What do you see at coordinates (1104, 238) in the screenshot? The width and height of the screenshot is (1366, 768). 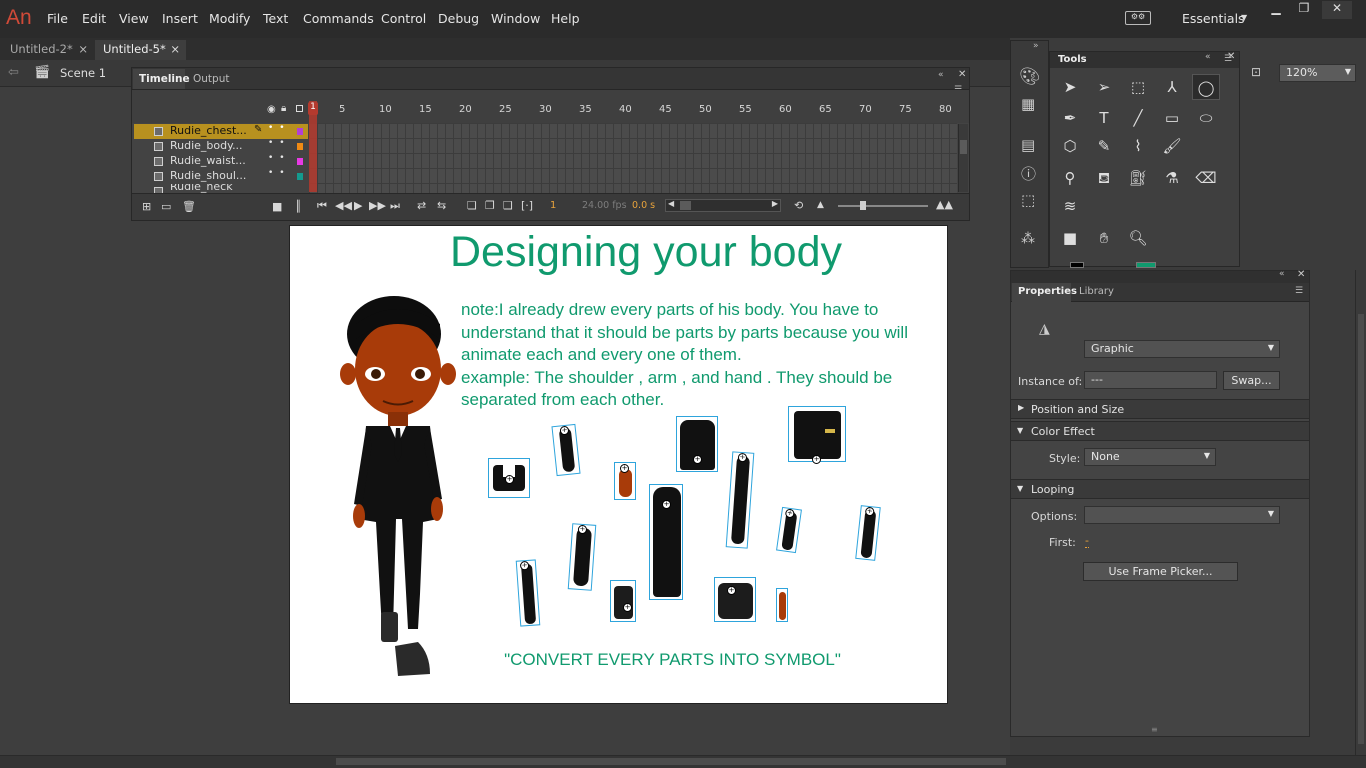 I see `hand-tool-icon: ✋︎` at bounding box center [1104, 238].